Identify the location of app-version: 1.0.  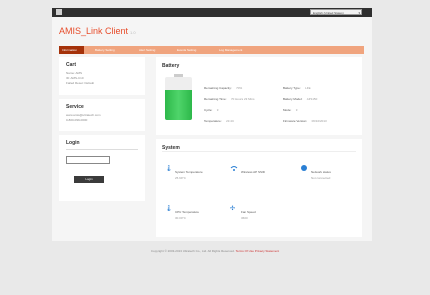
(133, 32).